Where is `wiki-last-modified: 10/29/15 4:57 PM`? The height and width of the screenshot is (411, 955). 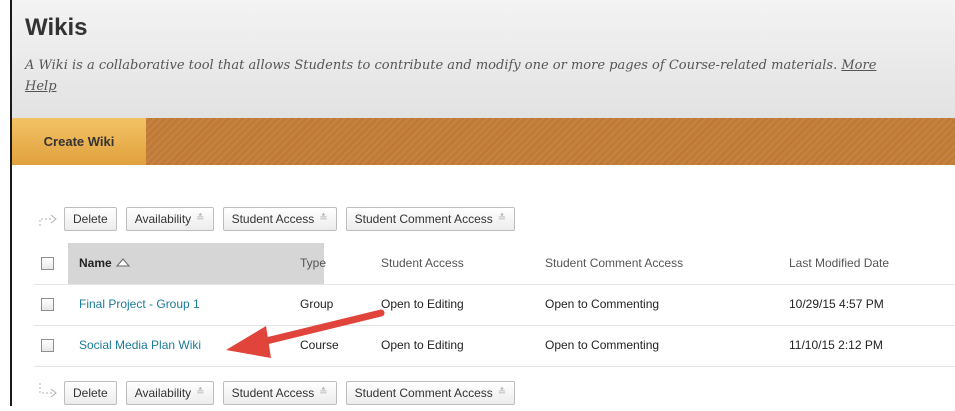
wiki-last-modified: 10/29/15 4:57 PM is located at coordinates (836, 304).